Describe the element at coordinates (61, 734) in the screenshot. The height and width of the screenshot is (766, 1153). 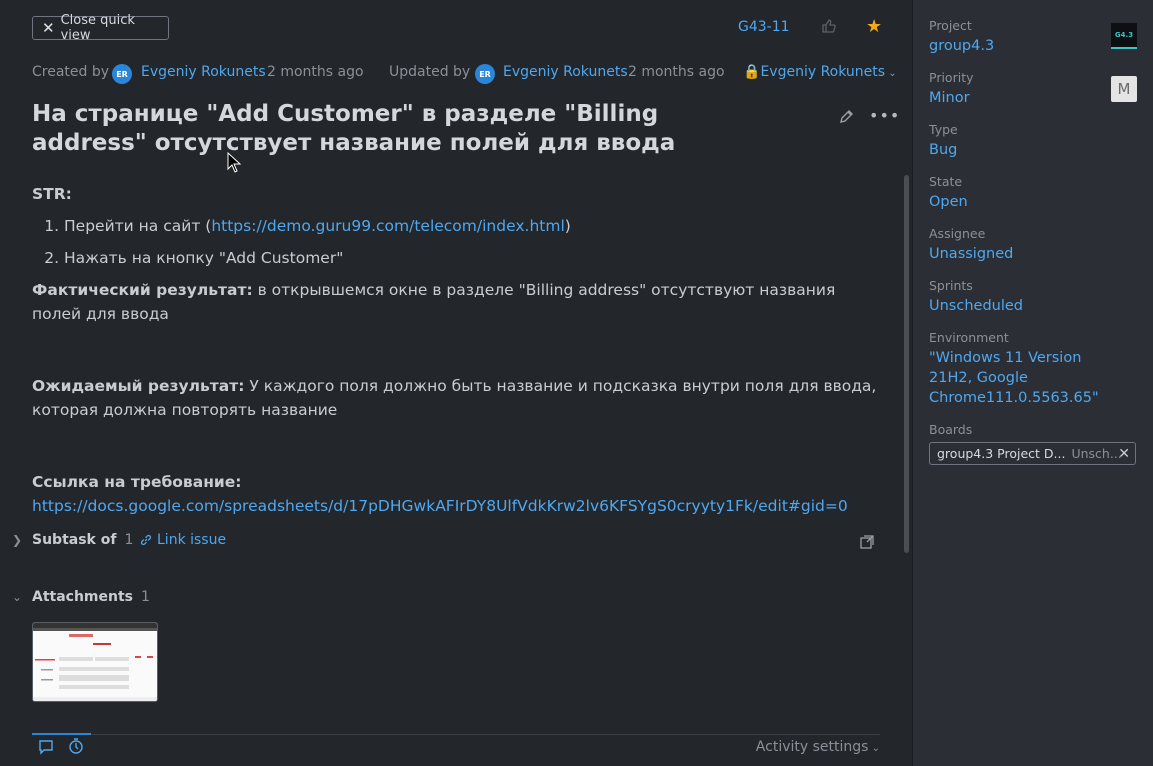
I see `active-tab-indicator` at that location.